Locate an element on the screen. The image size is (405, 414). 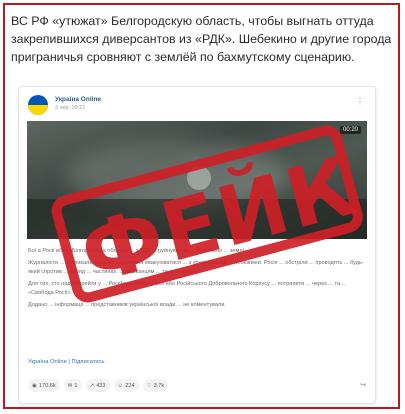
like-icon: ♡ is located at coordinates (149, 385).